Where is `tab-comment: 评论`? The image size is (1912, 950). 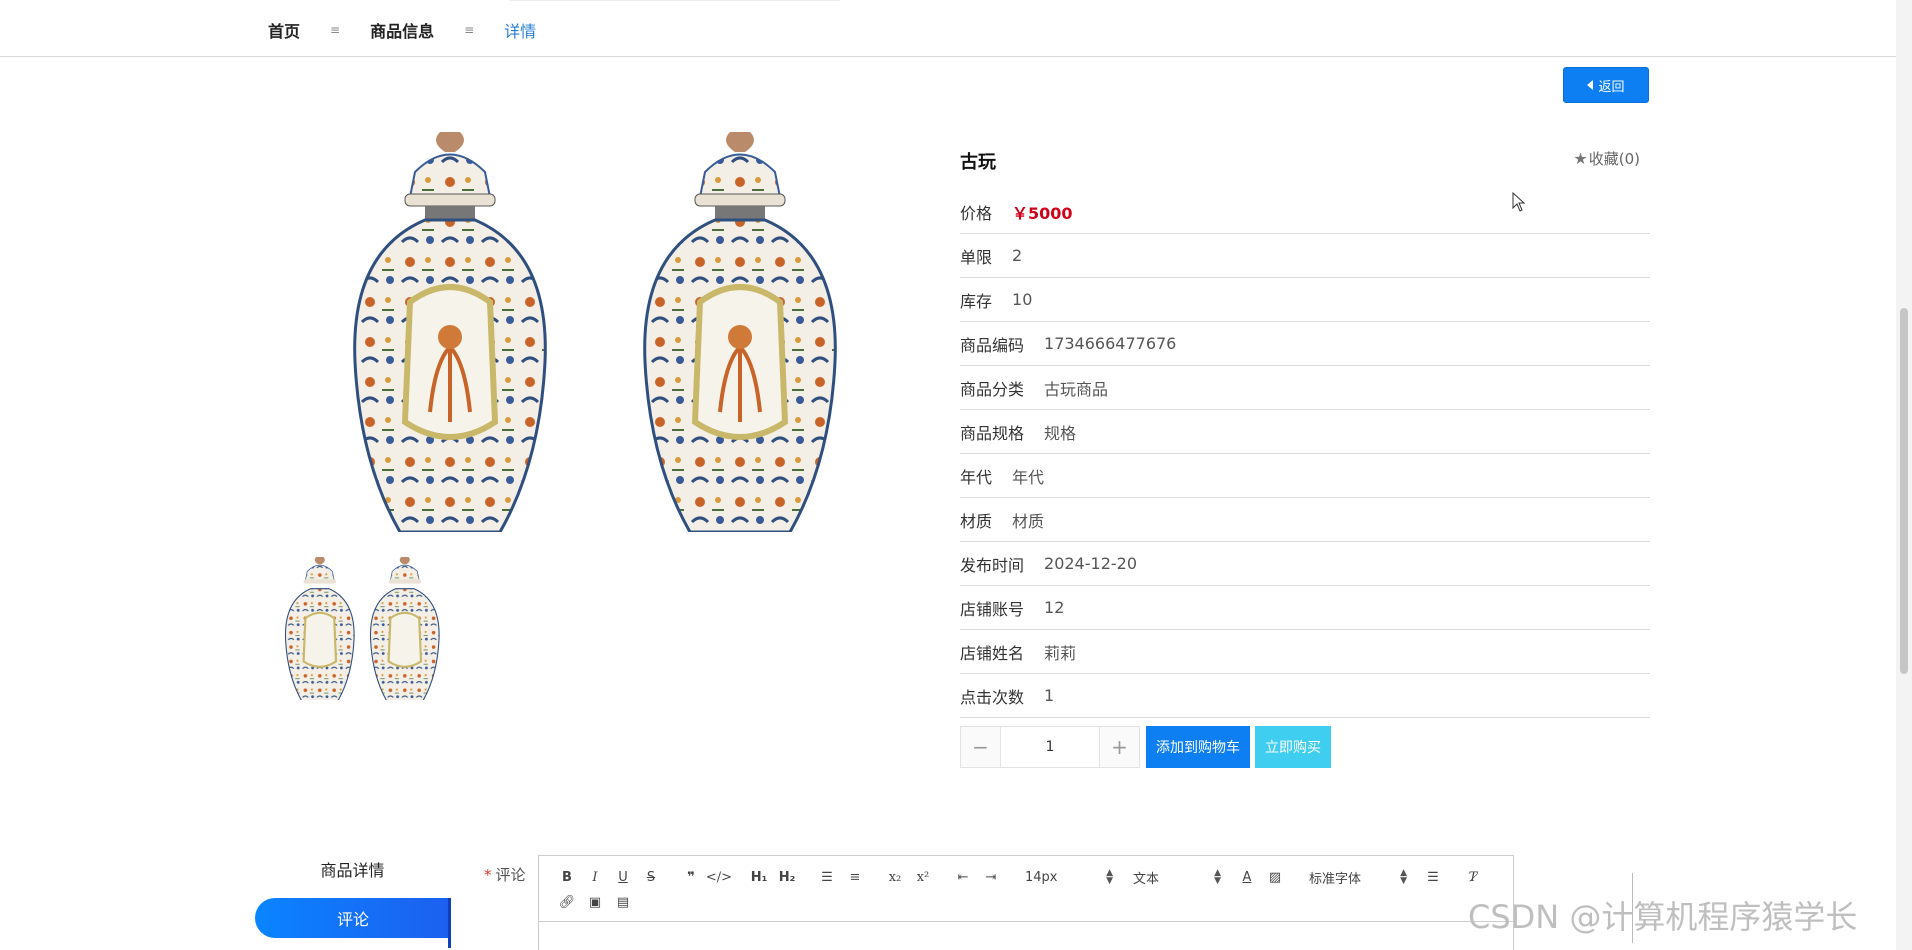 tab-comment: 评论 is located at coordinates (353, 923).